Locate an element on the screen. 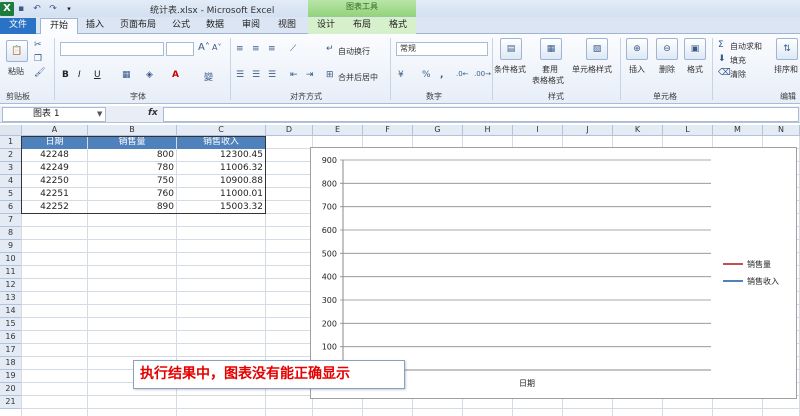  insert-function-button: fx is located at coordinates (153, 113).